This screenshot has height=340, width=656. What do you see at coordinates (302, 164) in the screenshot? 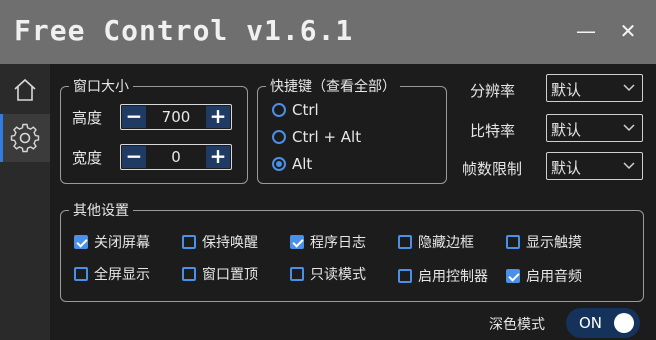
I see `hotkey-option-label: Alt` at bounding box center [302, 164].